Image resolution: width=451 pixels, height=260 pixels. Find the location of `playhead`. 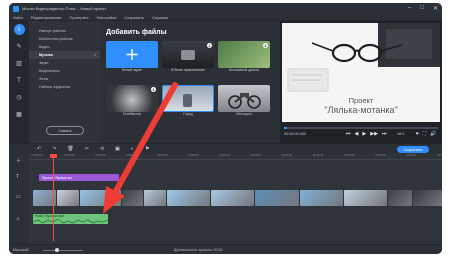

playhead is located at coordinates (53, 198).